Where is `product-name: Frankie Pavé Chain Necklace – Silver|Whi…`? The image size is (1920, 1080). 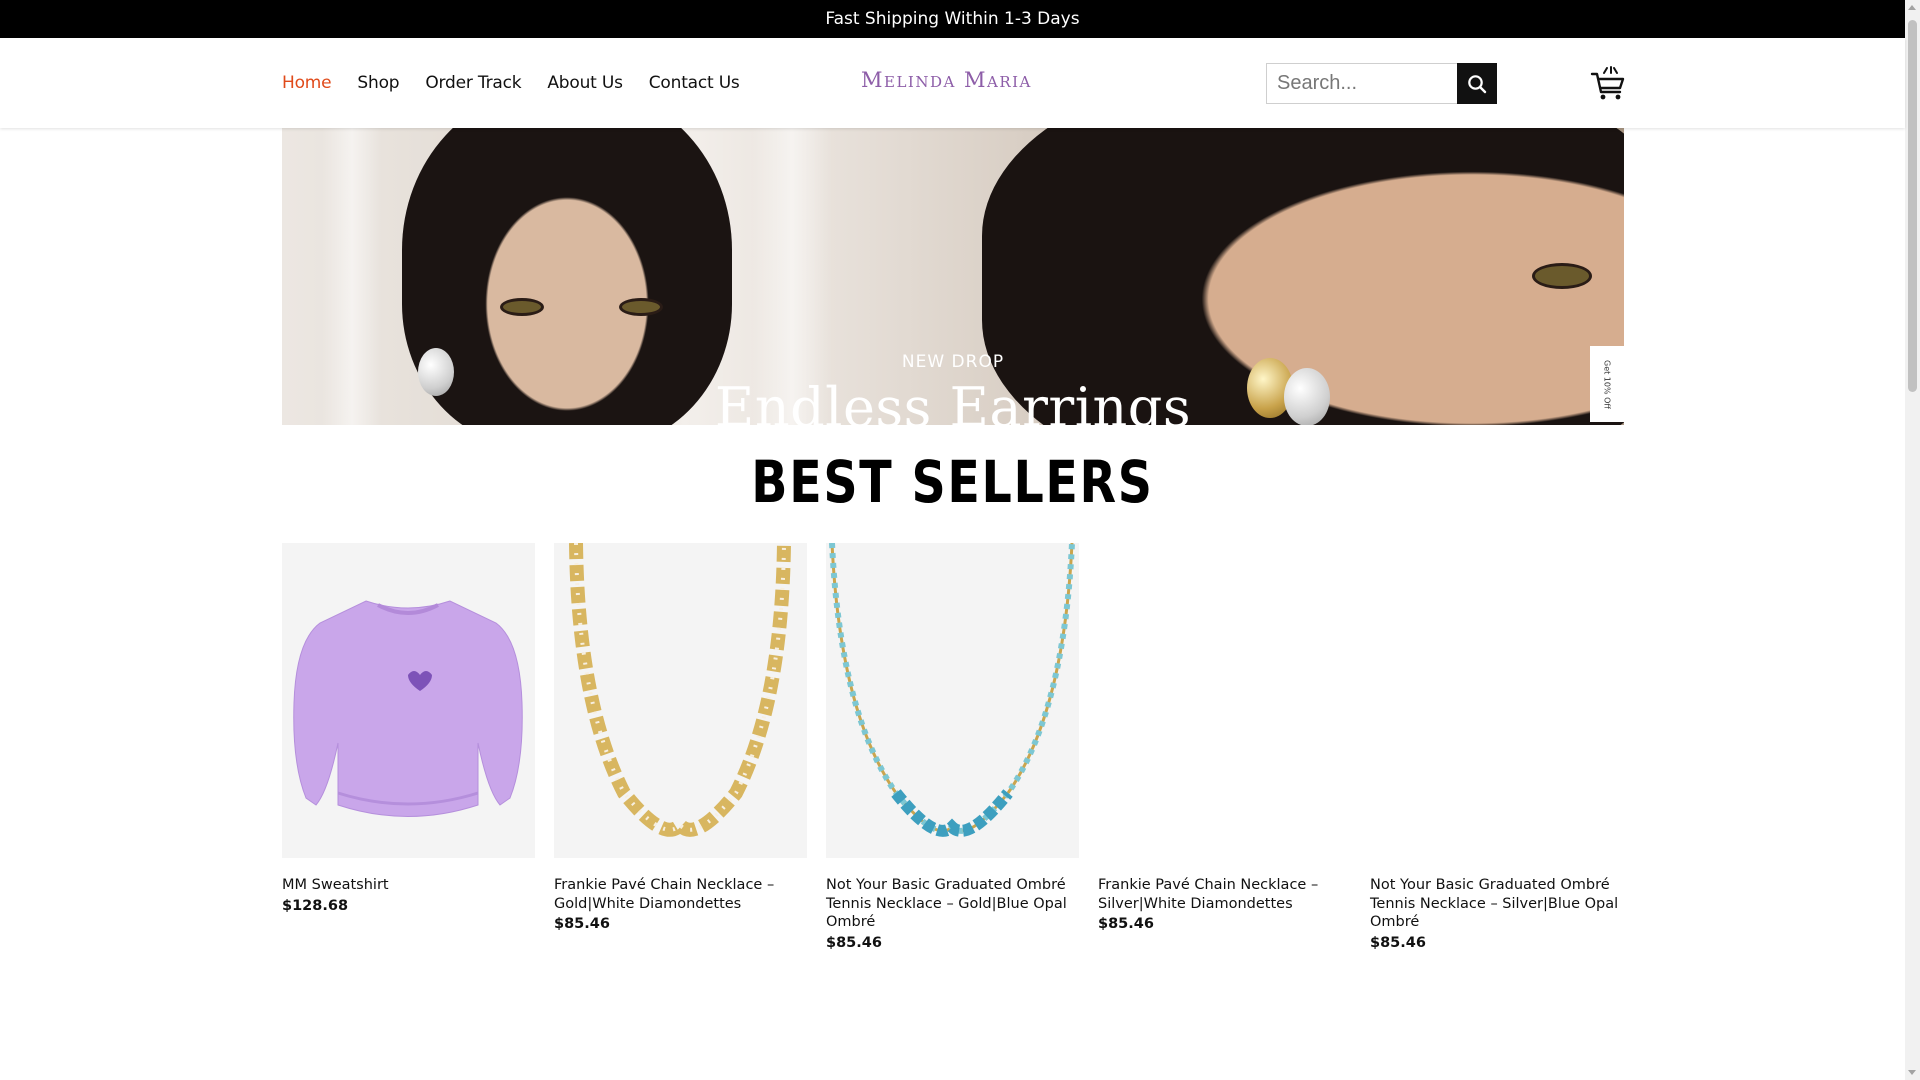 product-name: Frankie Pavé Chain Necklace – Silver|Whi… is located at coordinates (1224, 894).